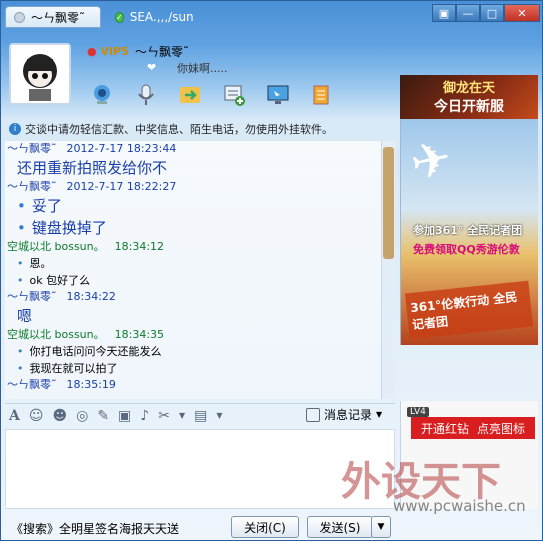 This screenshot has width=543, height=541. I want to click on clock-icon, so click(313, 414).